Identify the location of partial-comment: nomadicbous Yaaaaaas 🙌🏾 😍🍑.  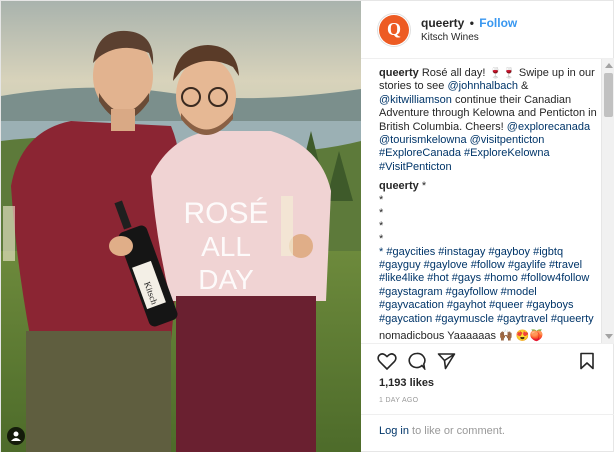
(461, 336).